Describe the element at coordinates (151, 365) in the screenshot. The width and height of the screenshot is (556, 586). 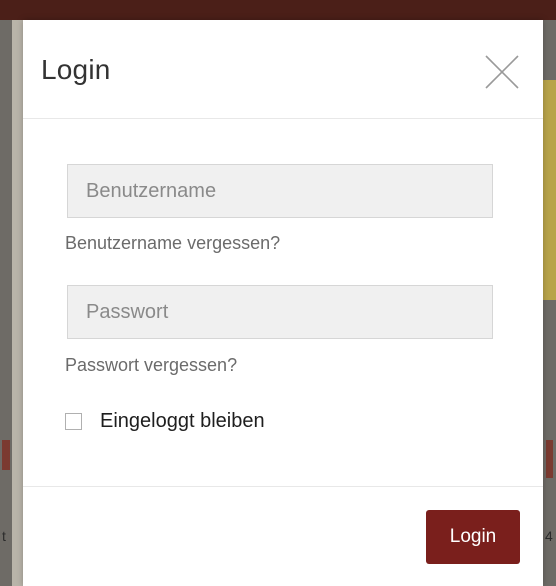
I see `forgot-password-link: Passwort vergessen?` at that location.